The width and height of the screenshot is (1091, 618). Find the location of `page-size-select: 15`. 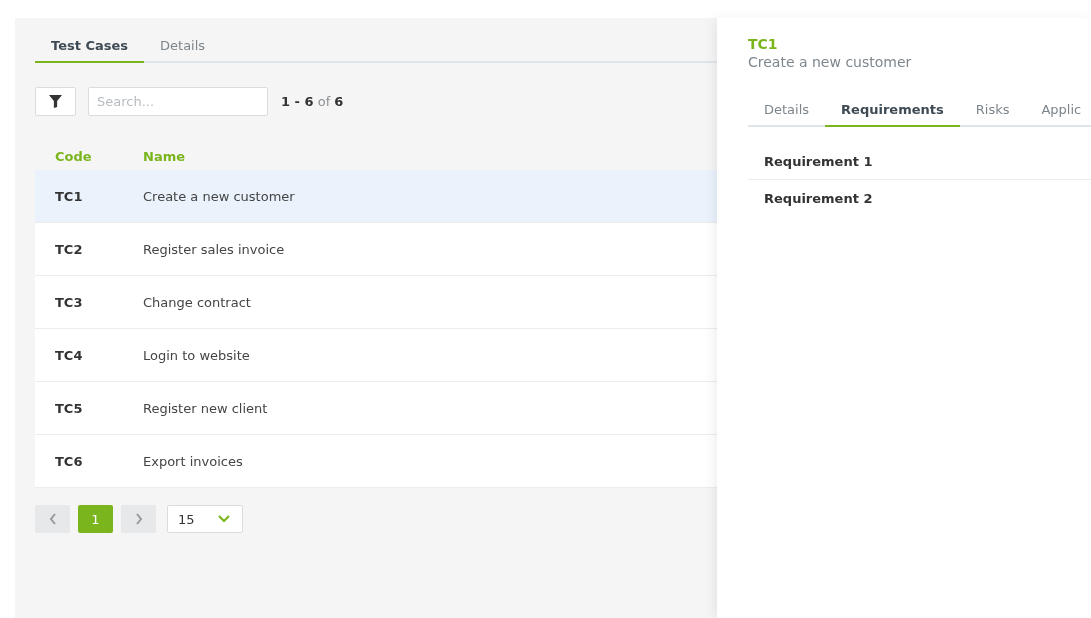

page-size-select: 15 is located at coordinates (205, 519).